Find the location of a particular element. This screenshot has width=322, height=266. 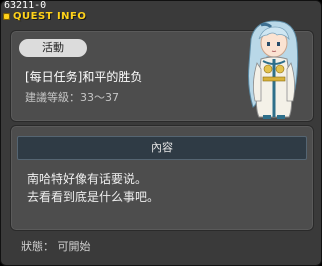

recommended-level: 建議等級：33～37 is located at coordinates (72, 97).